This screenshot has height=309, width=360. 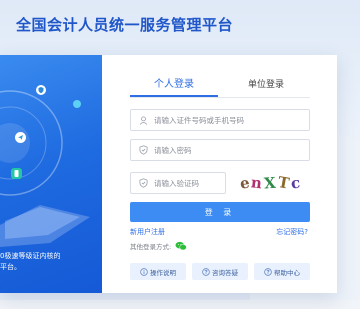 What do you see at coordinates (224, 120) in the screenshot?
I see `id-input` at bounding box center [224, 120].